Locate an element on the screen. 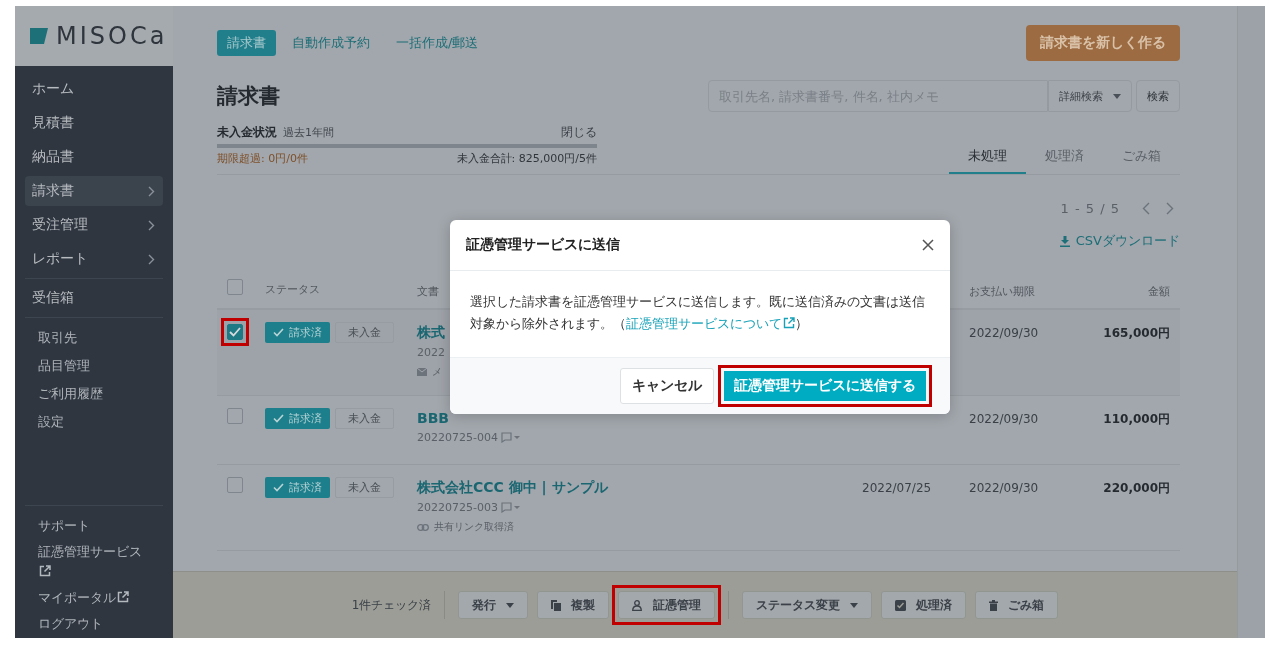  summary-title: 未入金状況 is located at coordinates (247, 132).